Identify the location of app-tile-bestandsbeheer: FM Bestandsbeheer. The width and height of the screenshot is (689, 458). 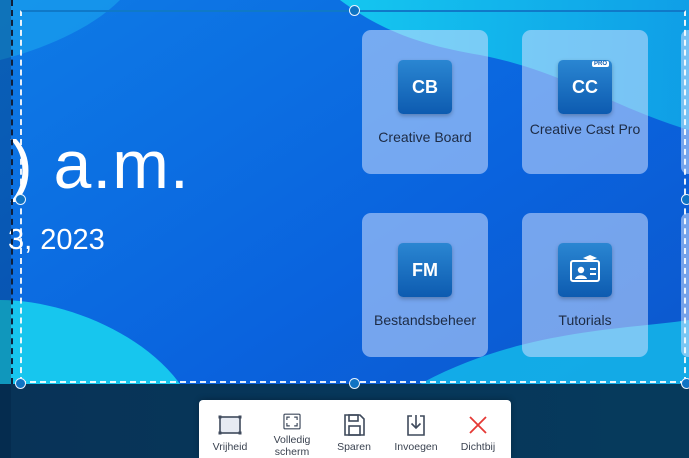
(425, 285).